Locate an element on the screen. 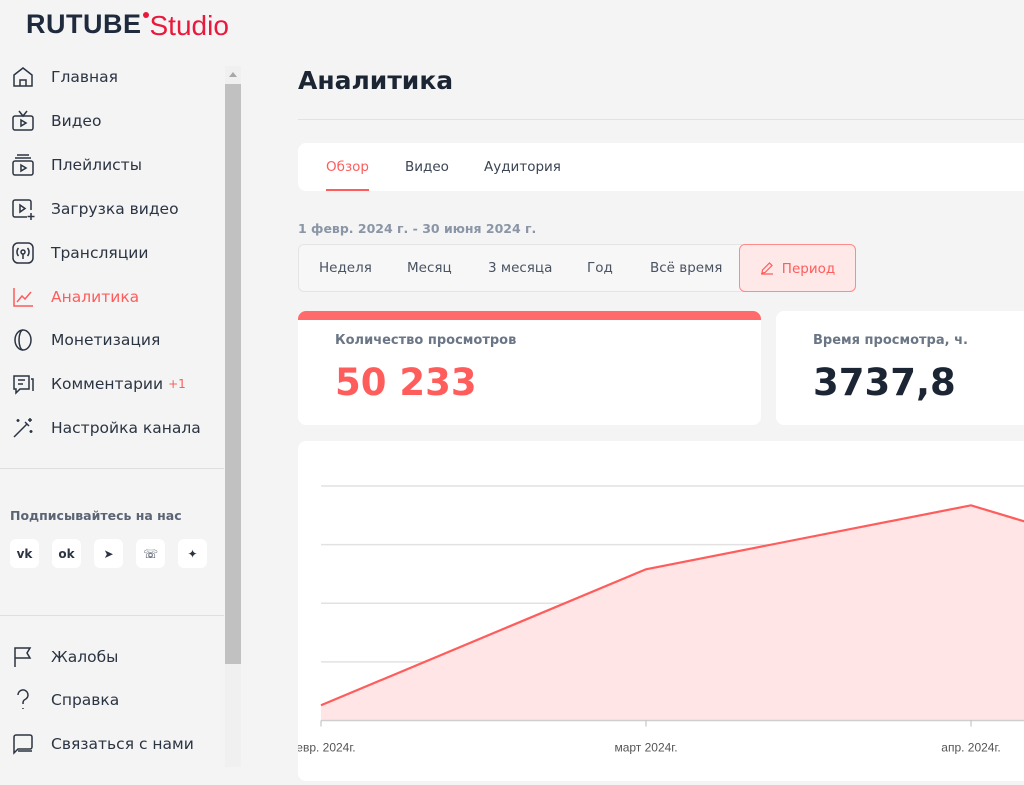  coin-icon is located at coordinates (23, 340).